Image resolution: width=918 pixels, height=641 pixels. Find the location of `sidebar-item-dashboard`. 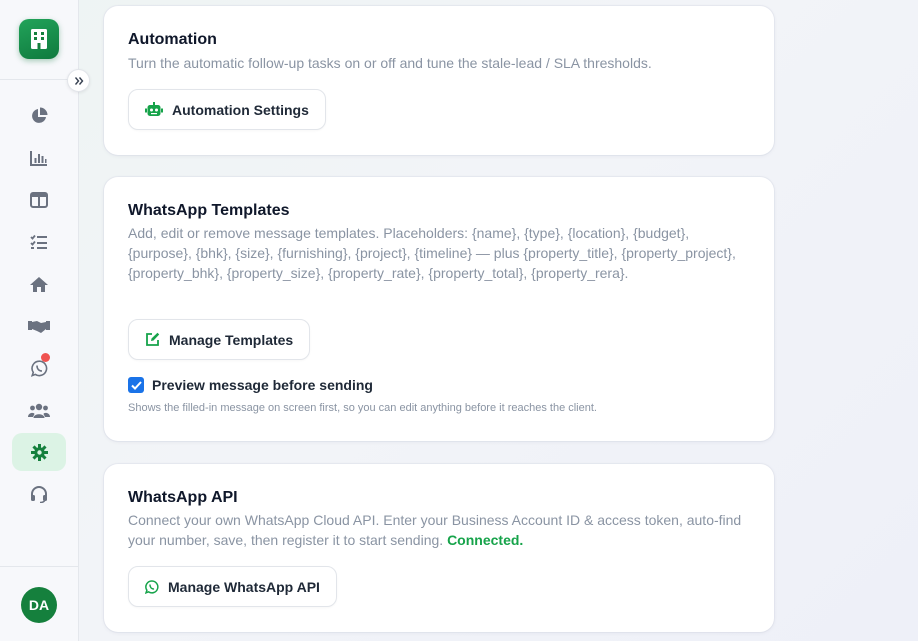

sidebar-item-dashboard is located at coordinates (39, 116).